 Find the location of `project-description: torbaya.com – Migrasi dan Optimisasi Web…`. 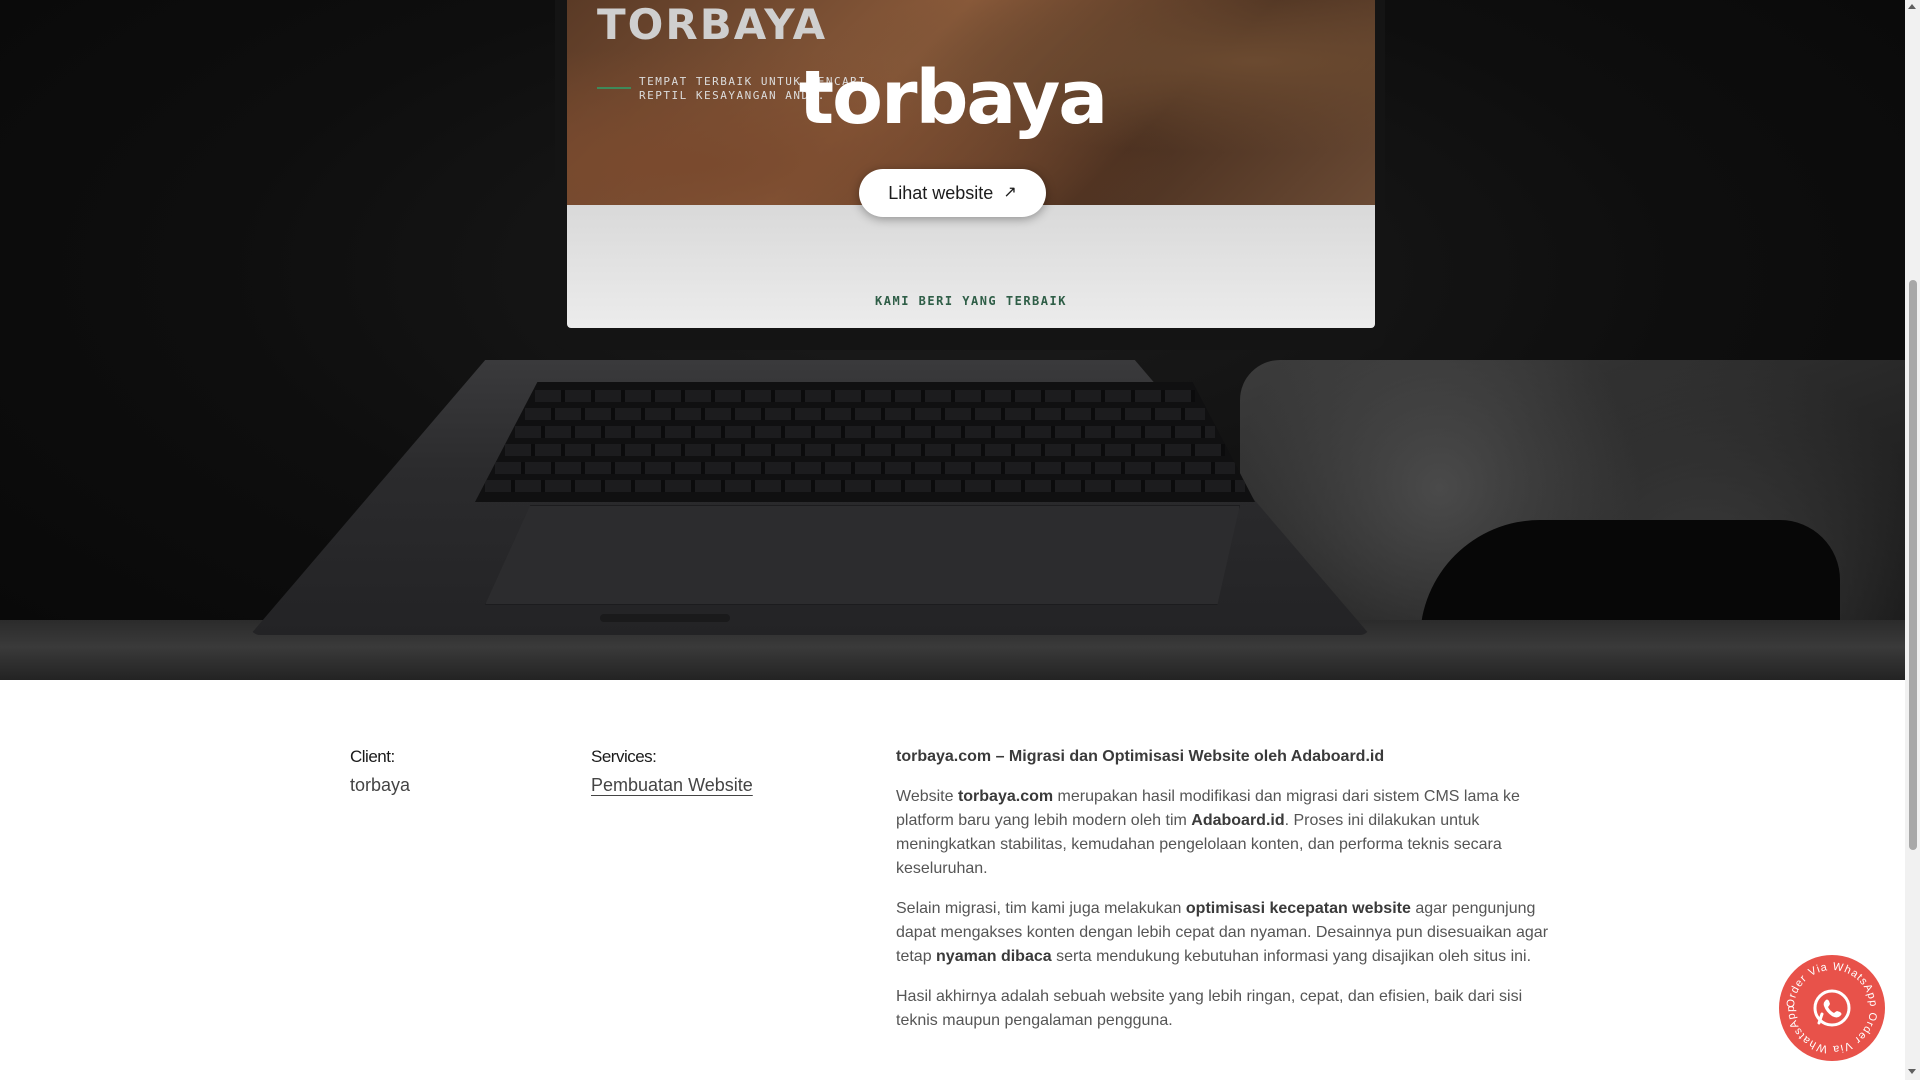

project-description: torbaya.com – Migrasi dan Optimisasi Web… is located at coordinates (1226, 897).